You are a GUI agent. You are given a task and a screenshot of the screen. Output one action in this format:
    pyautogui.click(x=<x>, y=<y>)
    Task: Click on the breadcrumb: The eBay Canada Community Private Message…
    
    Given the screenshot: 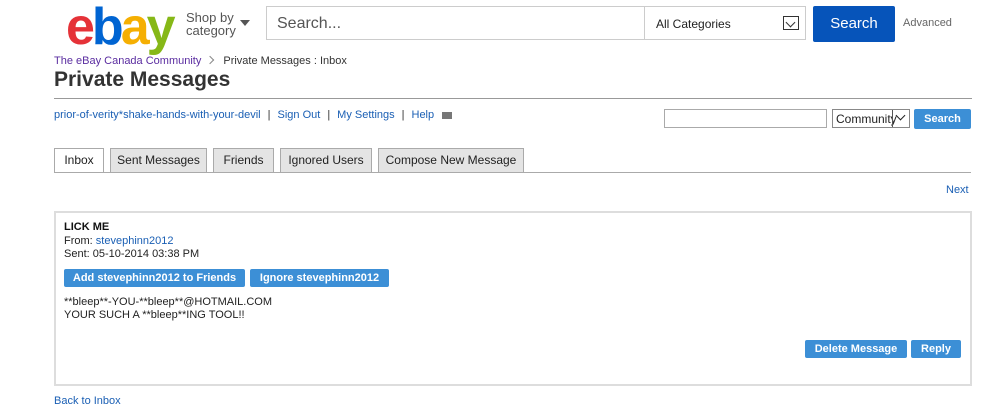 What is the action you would take?
    pyautogui.click(x=200, y=61)
    